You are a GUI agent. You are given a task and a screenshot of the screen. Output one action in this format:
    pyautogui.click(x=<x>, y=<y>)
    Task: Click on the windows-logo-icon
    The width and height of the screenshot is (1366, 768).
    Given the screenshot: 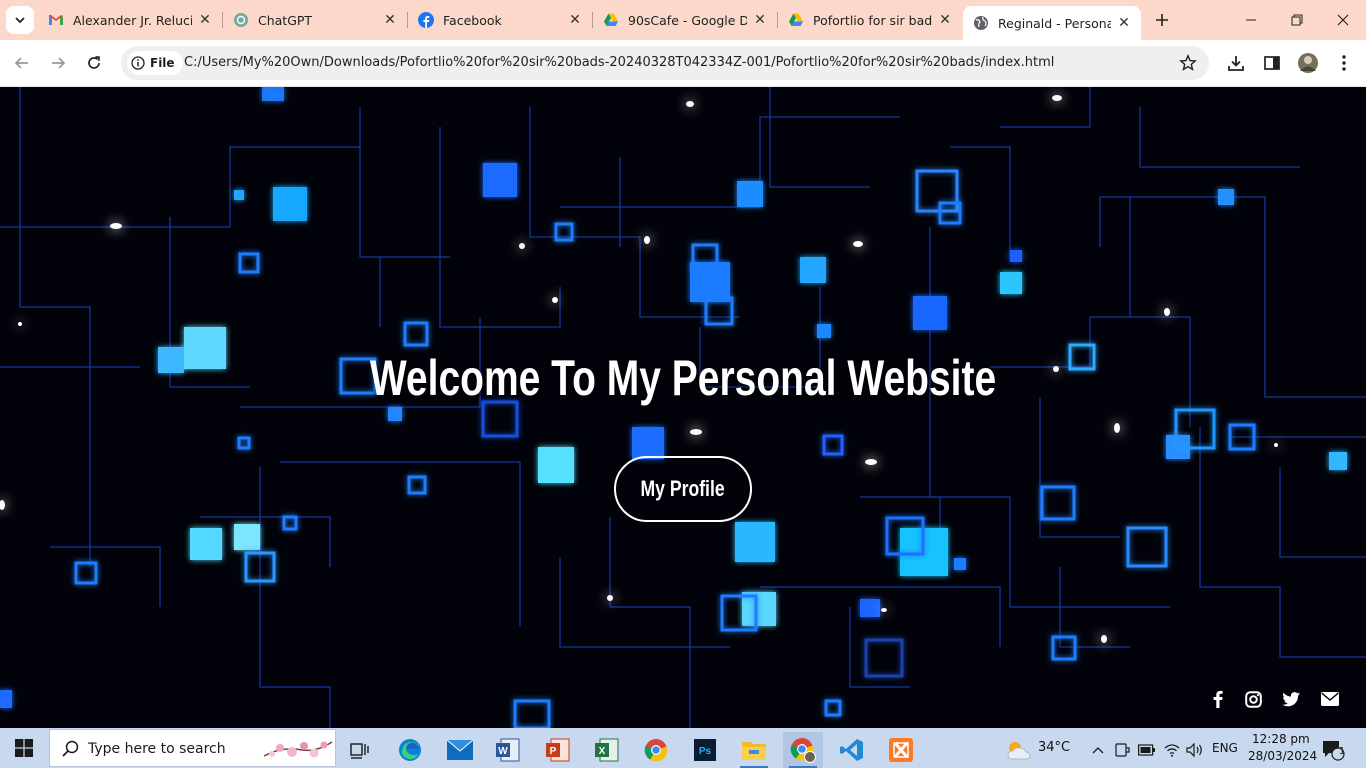 What is the action you would take?
    pyautogui.click(x=24, y=748)
    